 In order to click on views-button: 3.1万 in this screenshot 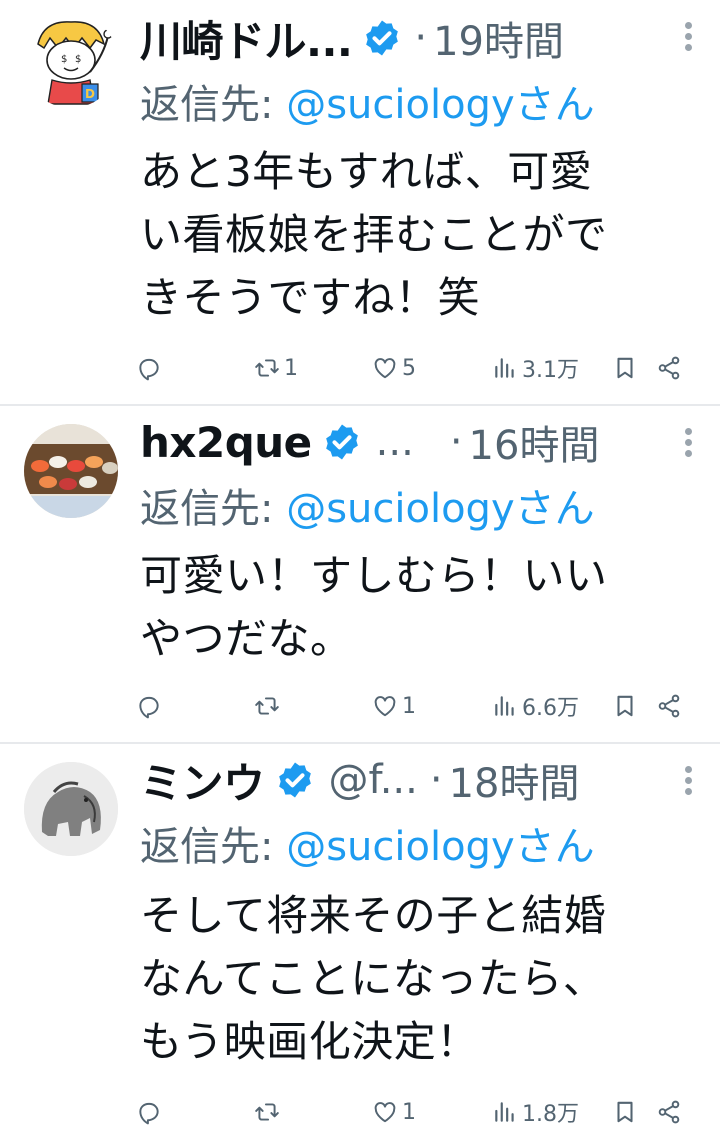, I will do `click(535, 368)`.